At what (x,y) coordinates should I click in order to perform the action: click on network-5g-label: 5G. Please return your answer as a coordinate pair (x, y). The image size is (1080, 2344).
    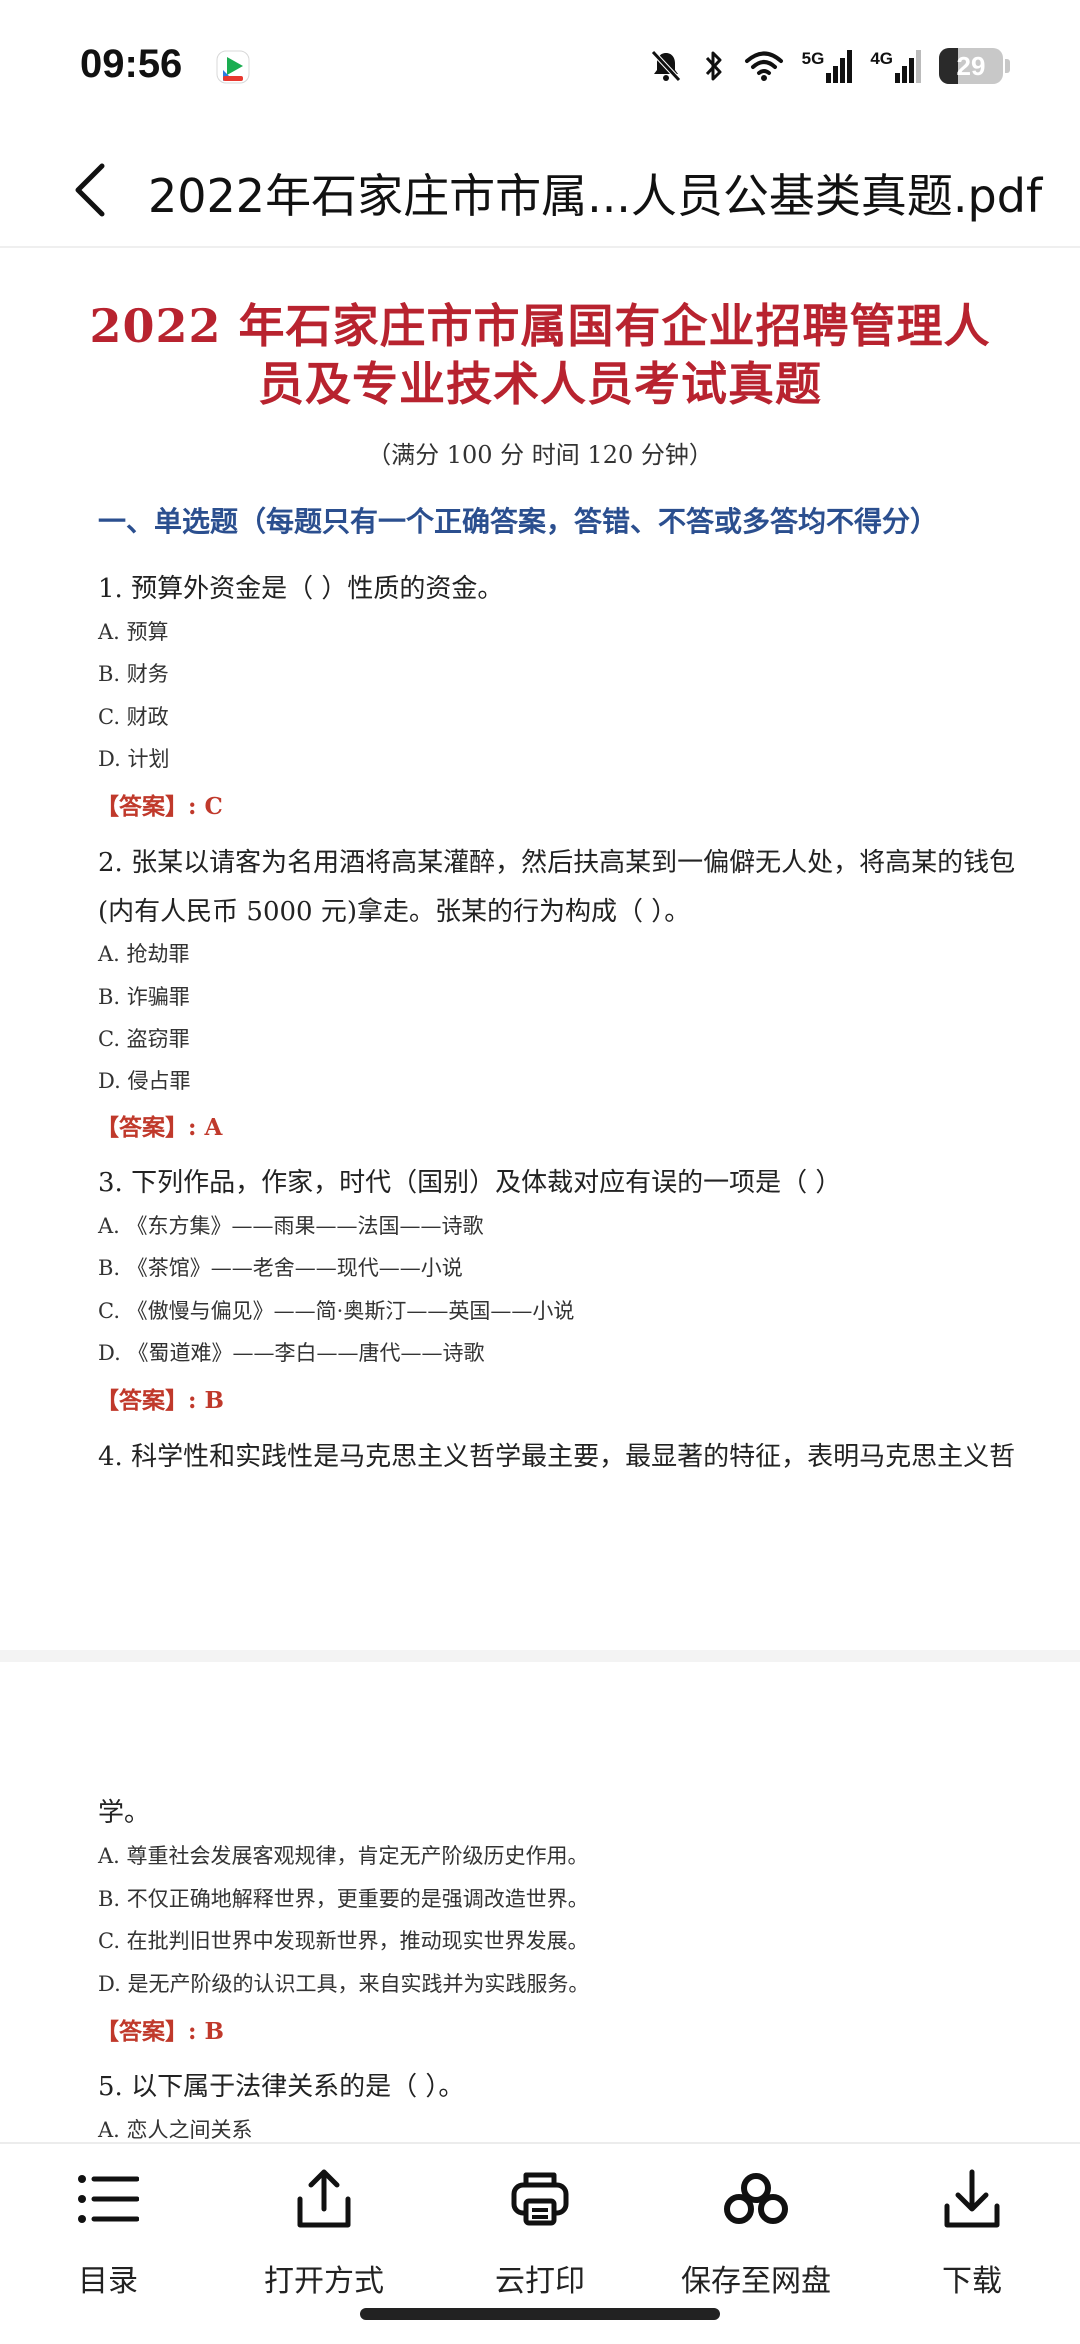
    Looking at the image, I should click on (813, 58).